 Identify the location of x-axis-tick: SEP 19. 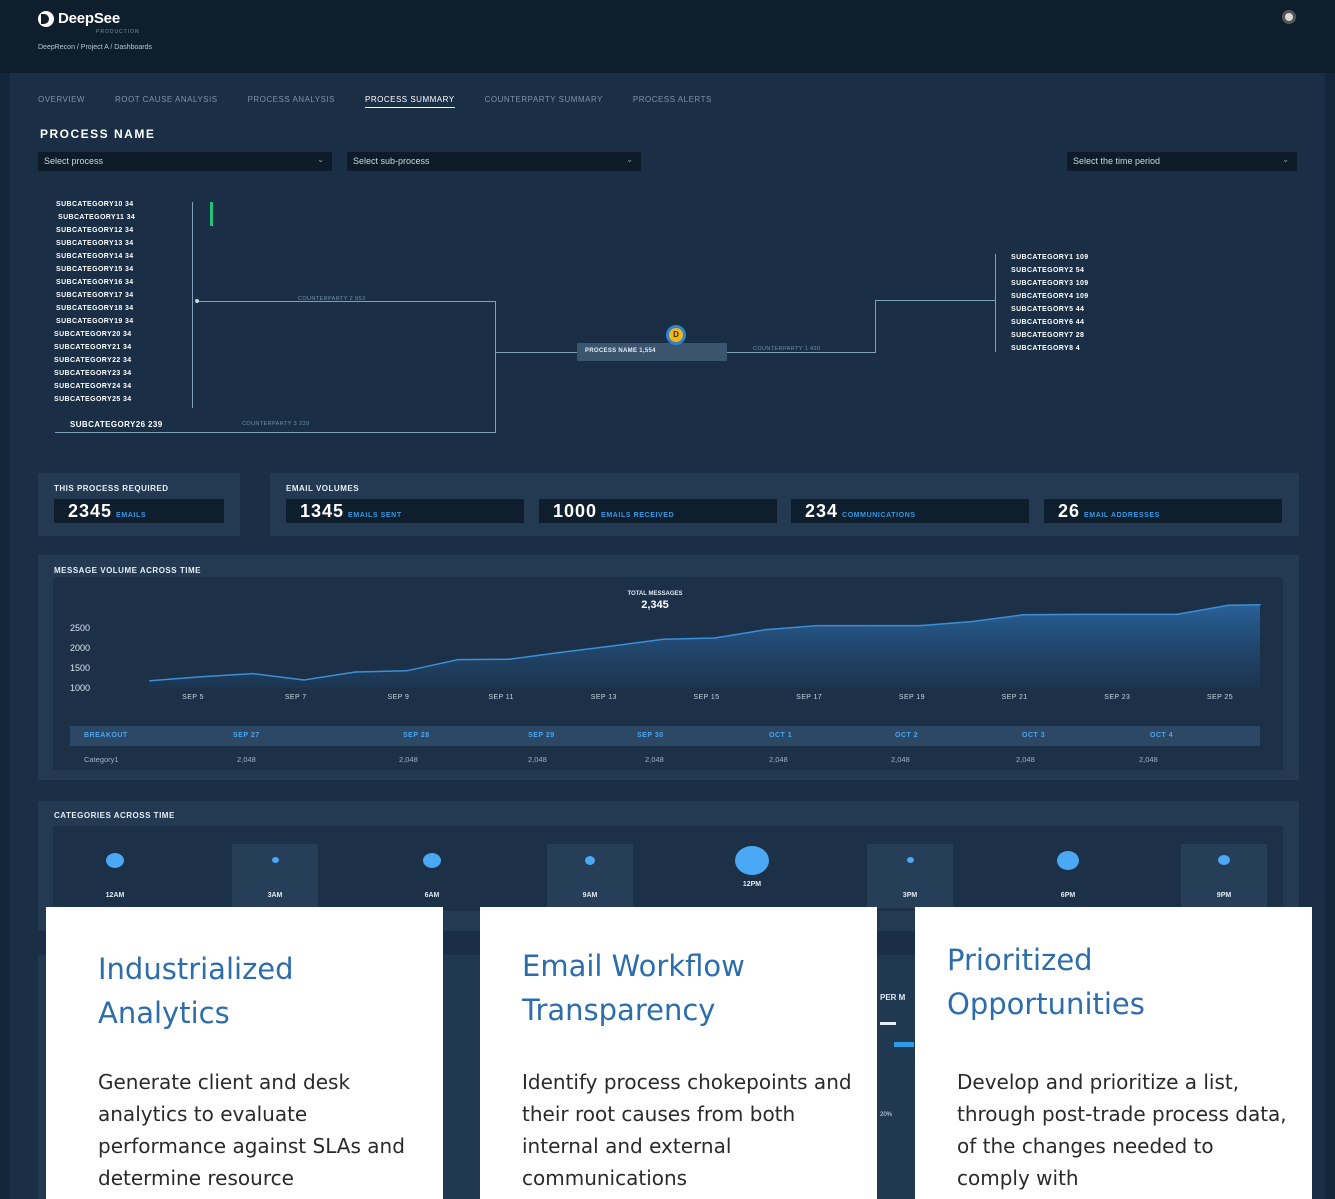
(911, 697).